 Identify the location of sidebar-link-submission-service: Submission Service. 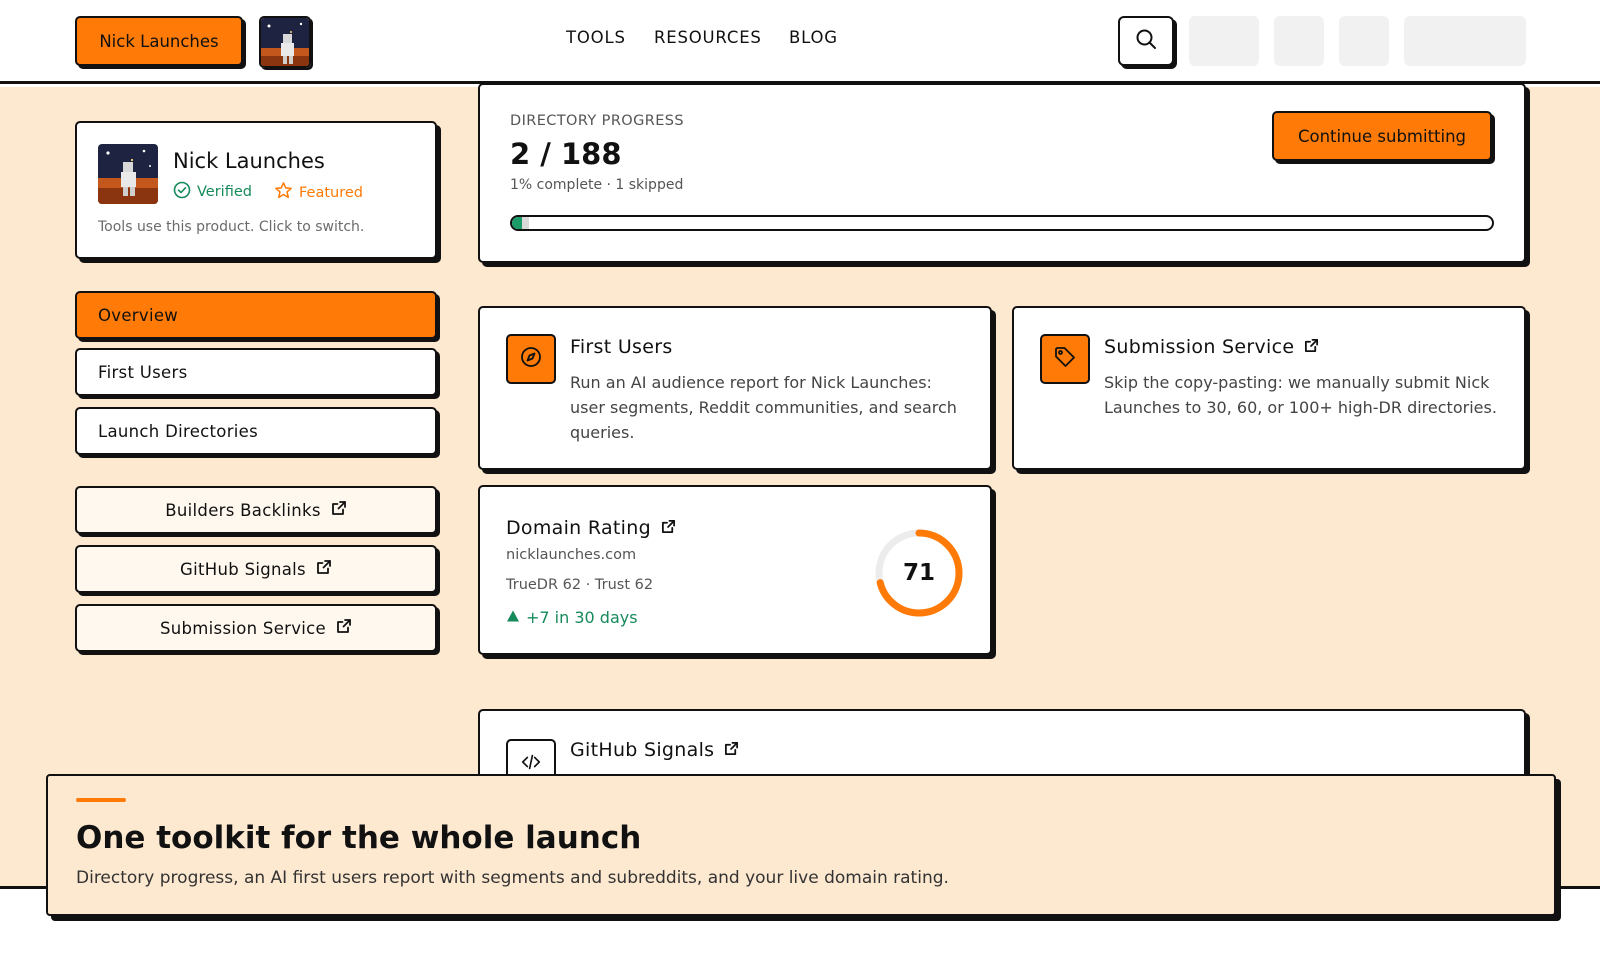
(256, 628).